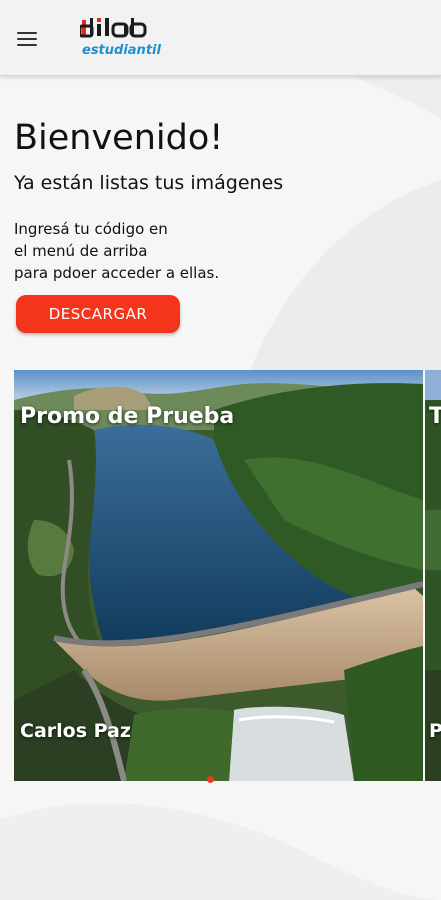  What do you see at coordinates (220, 38) in the screenshot?
I see `top-app-bar: estudiantil` at bounding box center [220, 38].